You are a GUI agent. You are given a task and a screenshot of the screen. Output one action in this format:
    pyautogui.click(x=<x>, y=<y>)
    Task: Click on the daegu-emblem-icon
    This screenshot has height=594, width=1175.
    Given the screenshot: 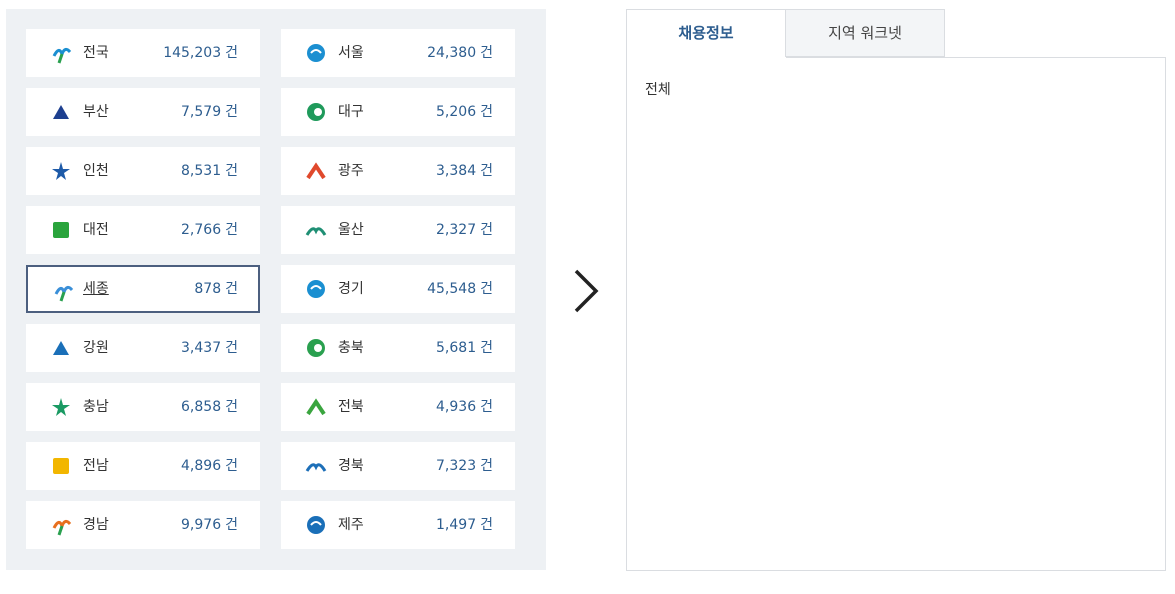 What is the action you would take?
    pyautogui.click(x=316, y=112)
    